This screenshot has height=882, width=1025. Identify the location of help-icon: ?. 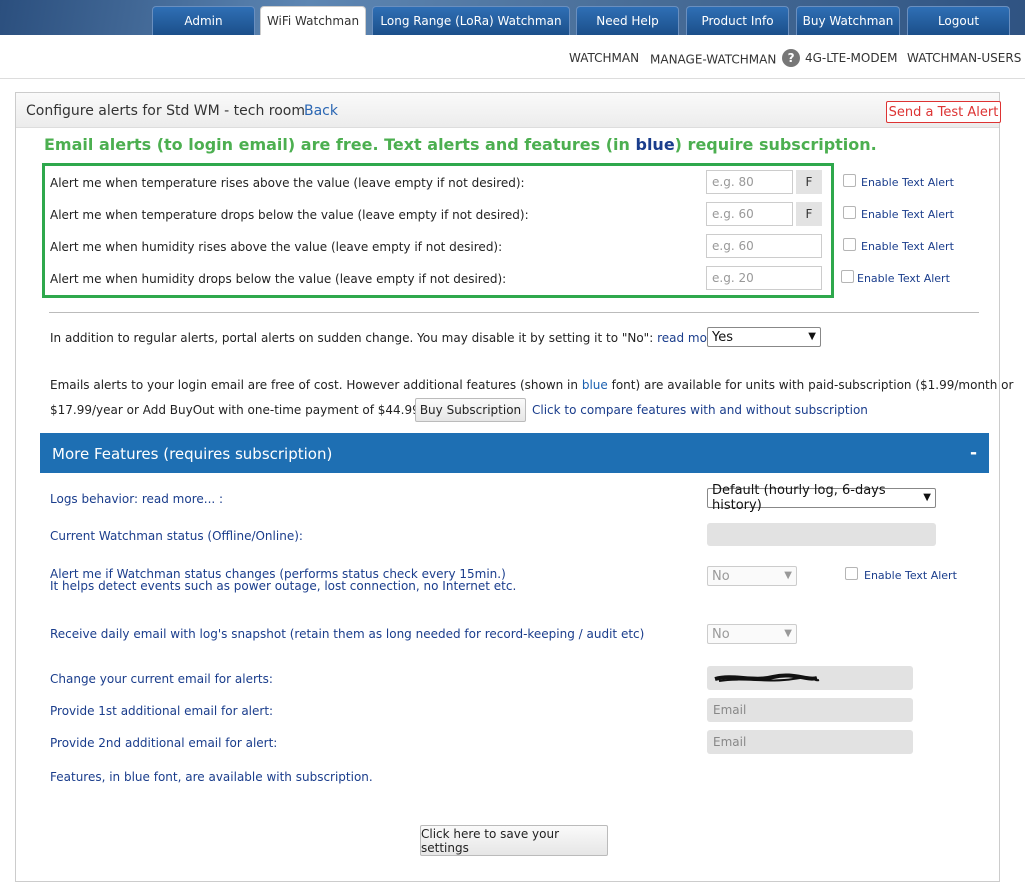
(791, 58).